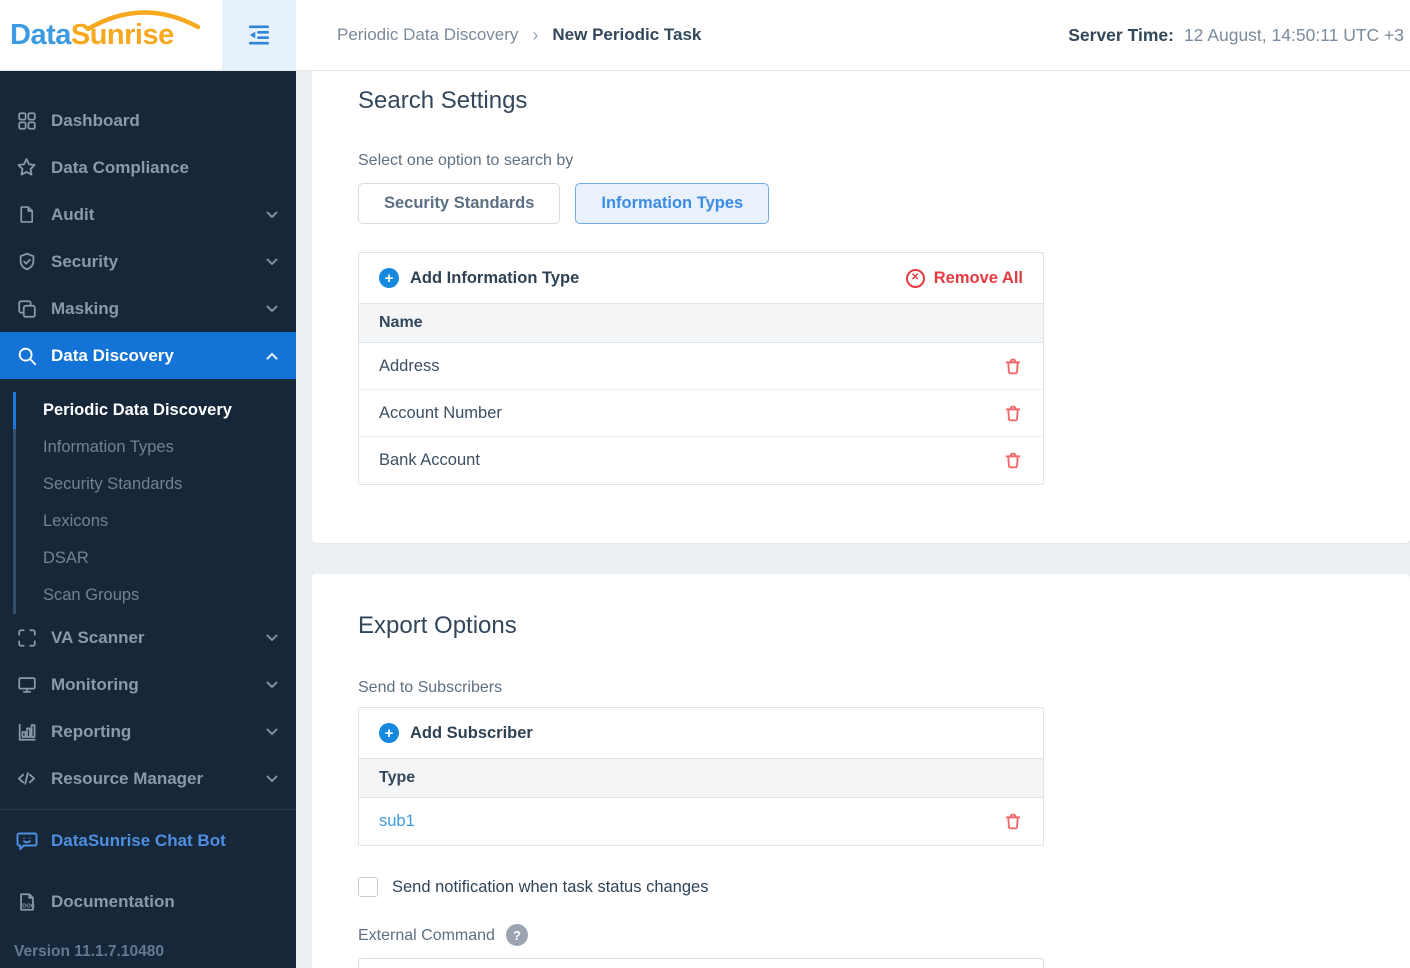  I want to click on table-row: Account Number, so click(701, 413).